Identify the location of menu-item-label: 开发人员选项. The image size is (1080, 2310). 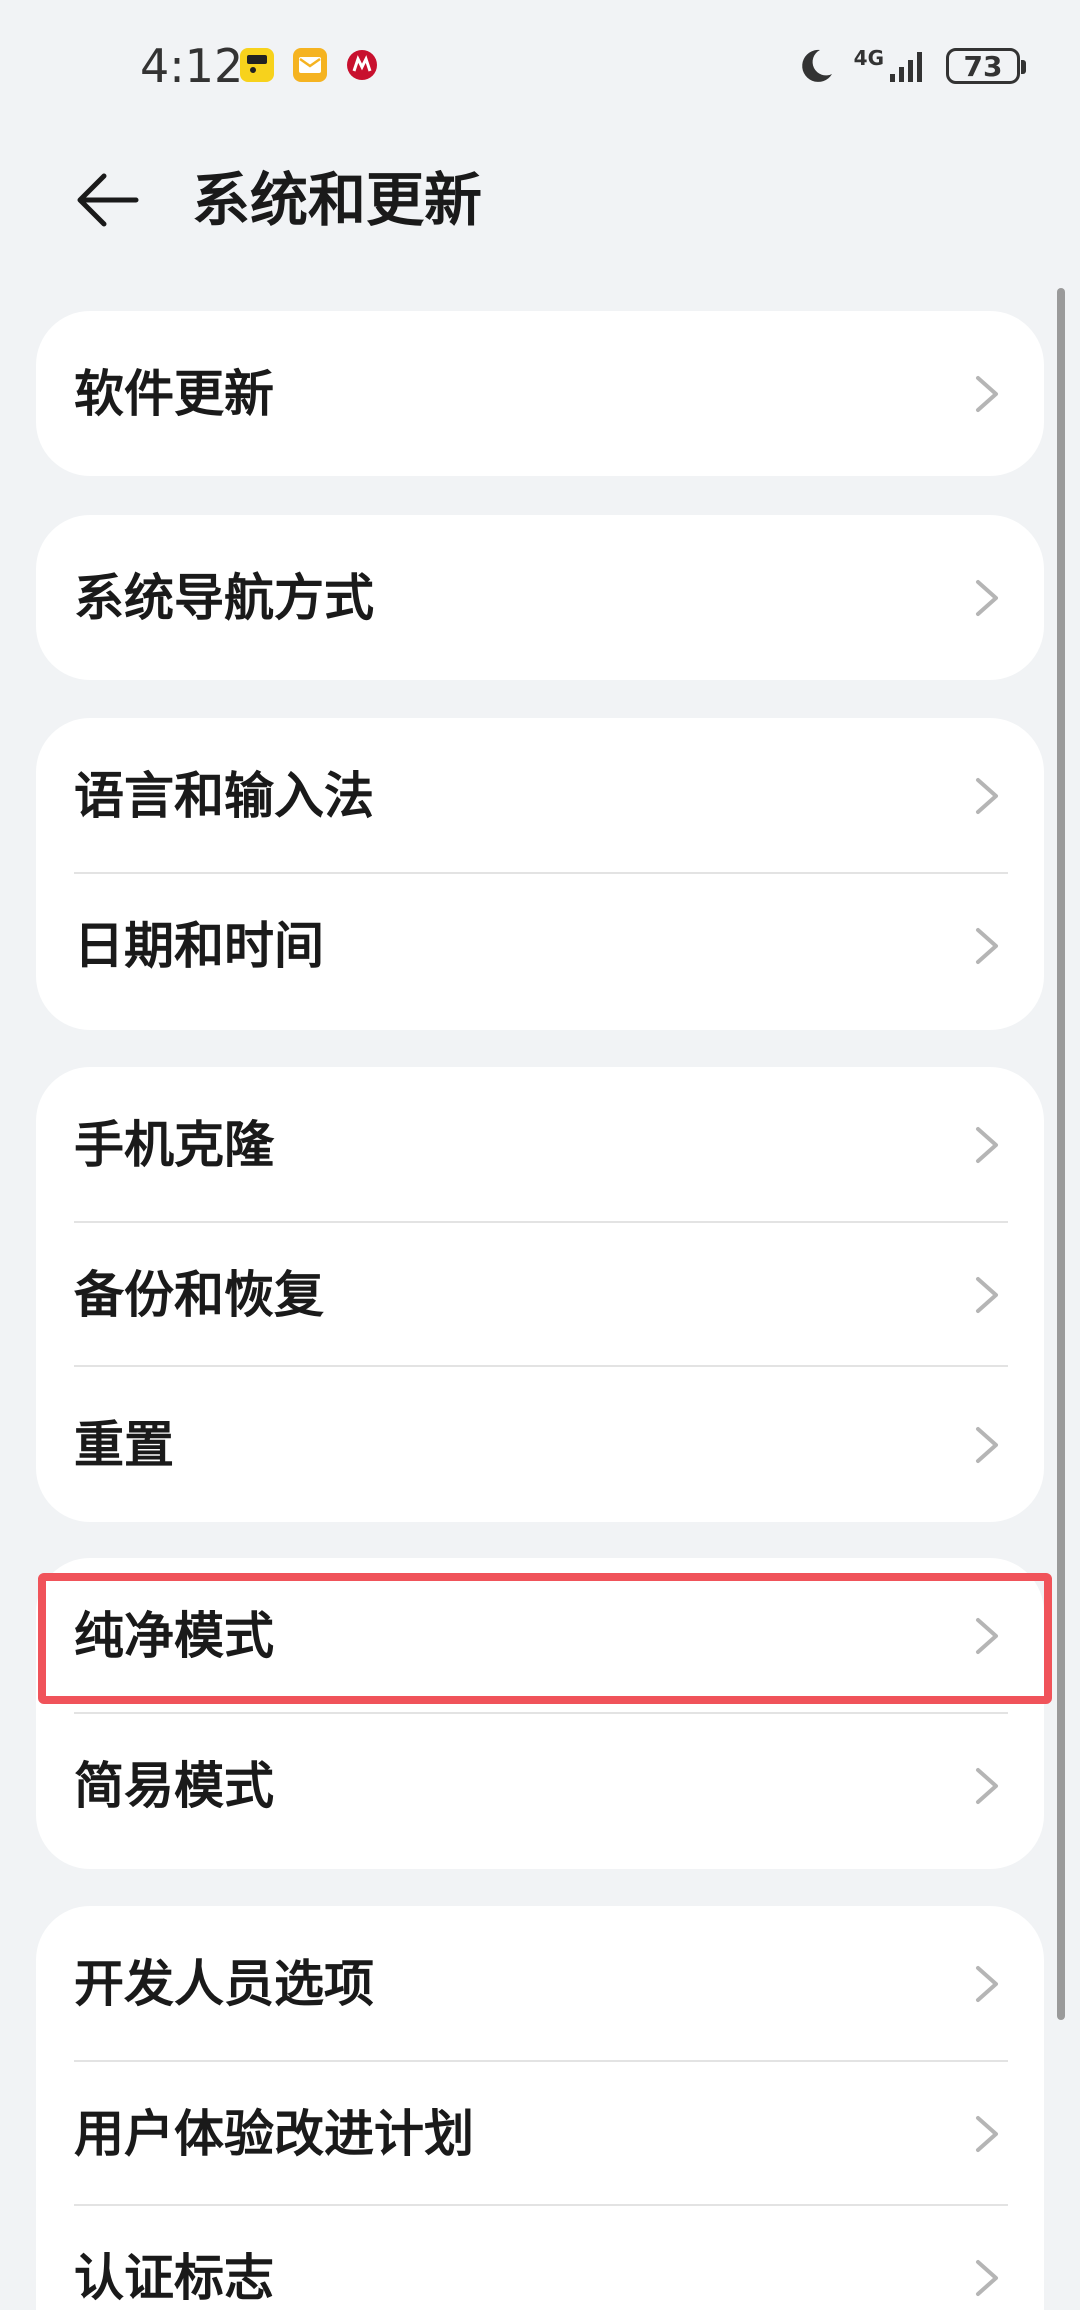
(224, 1984).